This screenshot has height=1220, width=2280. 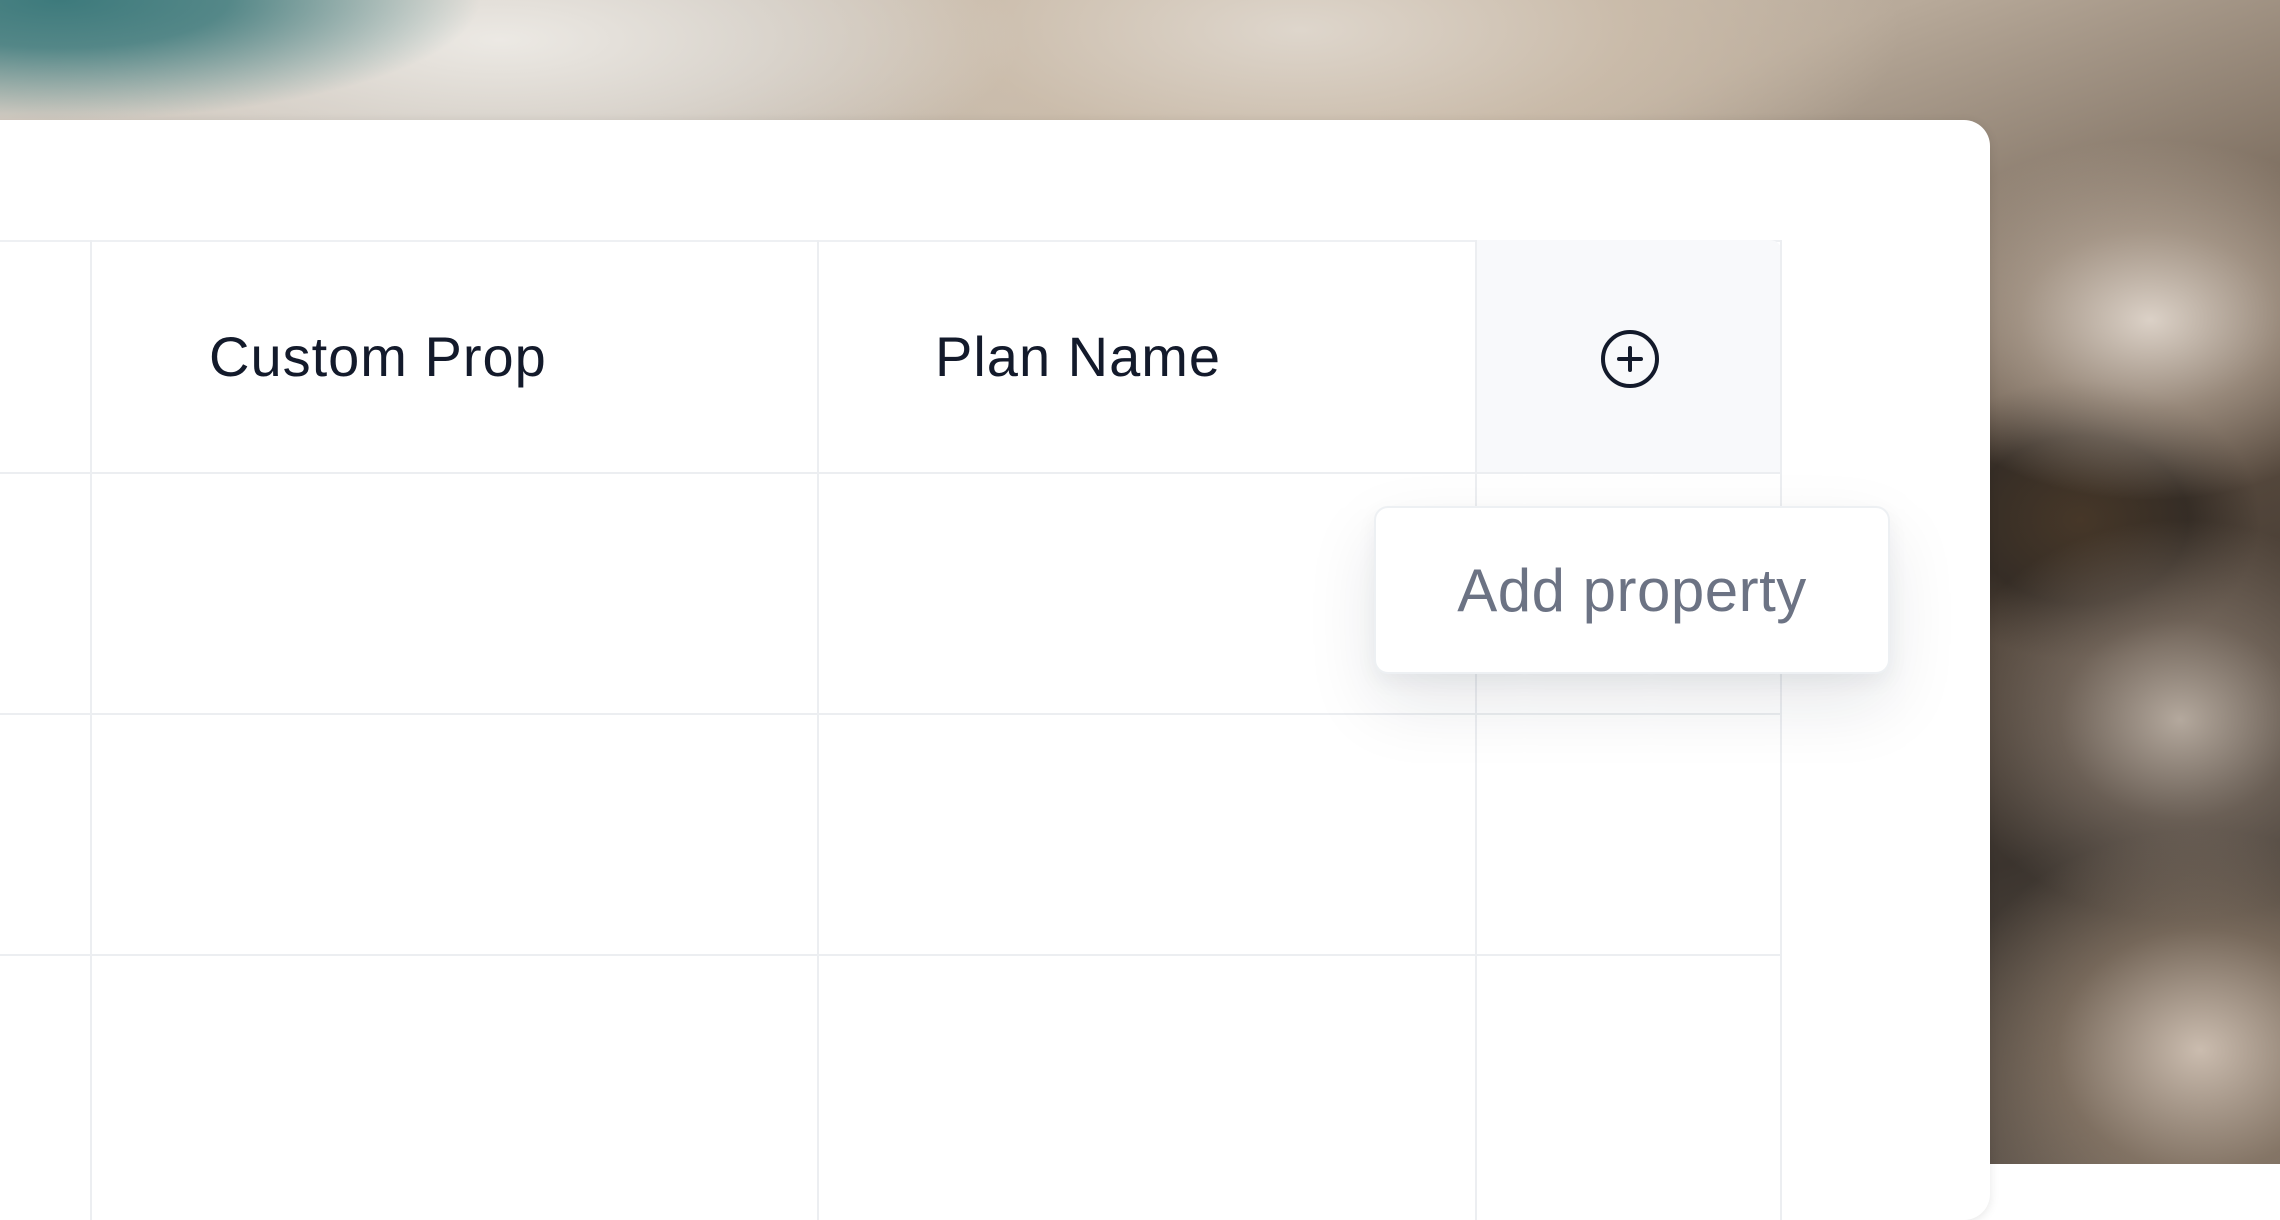 I want to click on column-header-label: Custom Prop, so click(x=378, y=356).